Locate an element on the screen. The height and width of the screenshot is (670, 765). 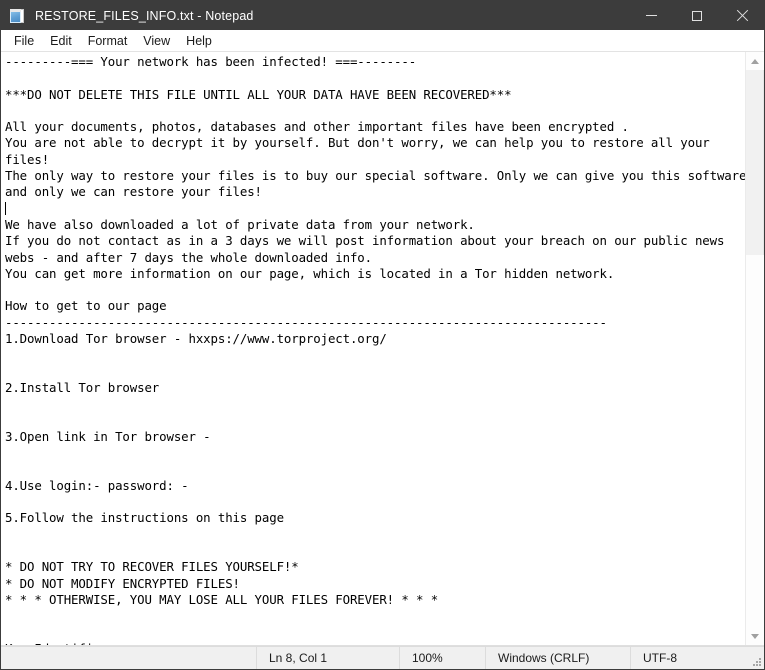
close-button is located at coordinates (741, 15).